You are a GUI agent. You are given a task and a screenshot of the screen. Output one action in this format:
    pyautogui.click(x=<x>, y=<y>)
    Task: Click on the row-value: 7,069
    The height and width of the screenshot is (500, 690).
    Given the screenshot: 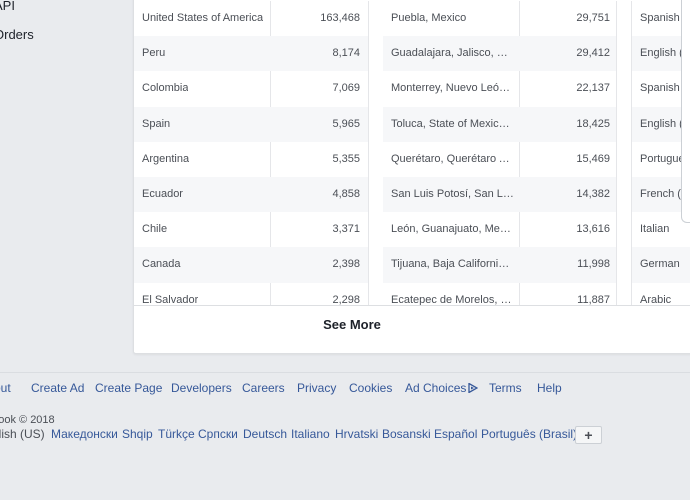 What is the action you would take?
    pyautogui.click(x=346, y=88)
    